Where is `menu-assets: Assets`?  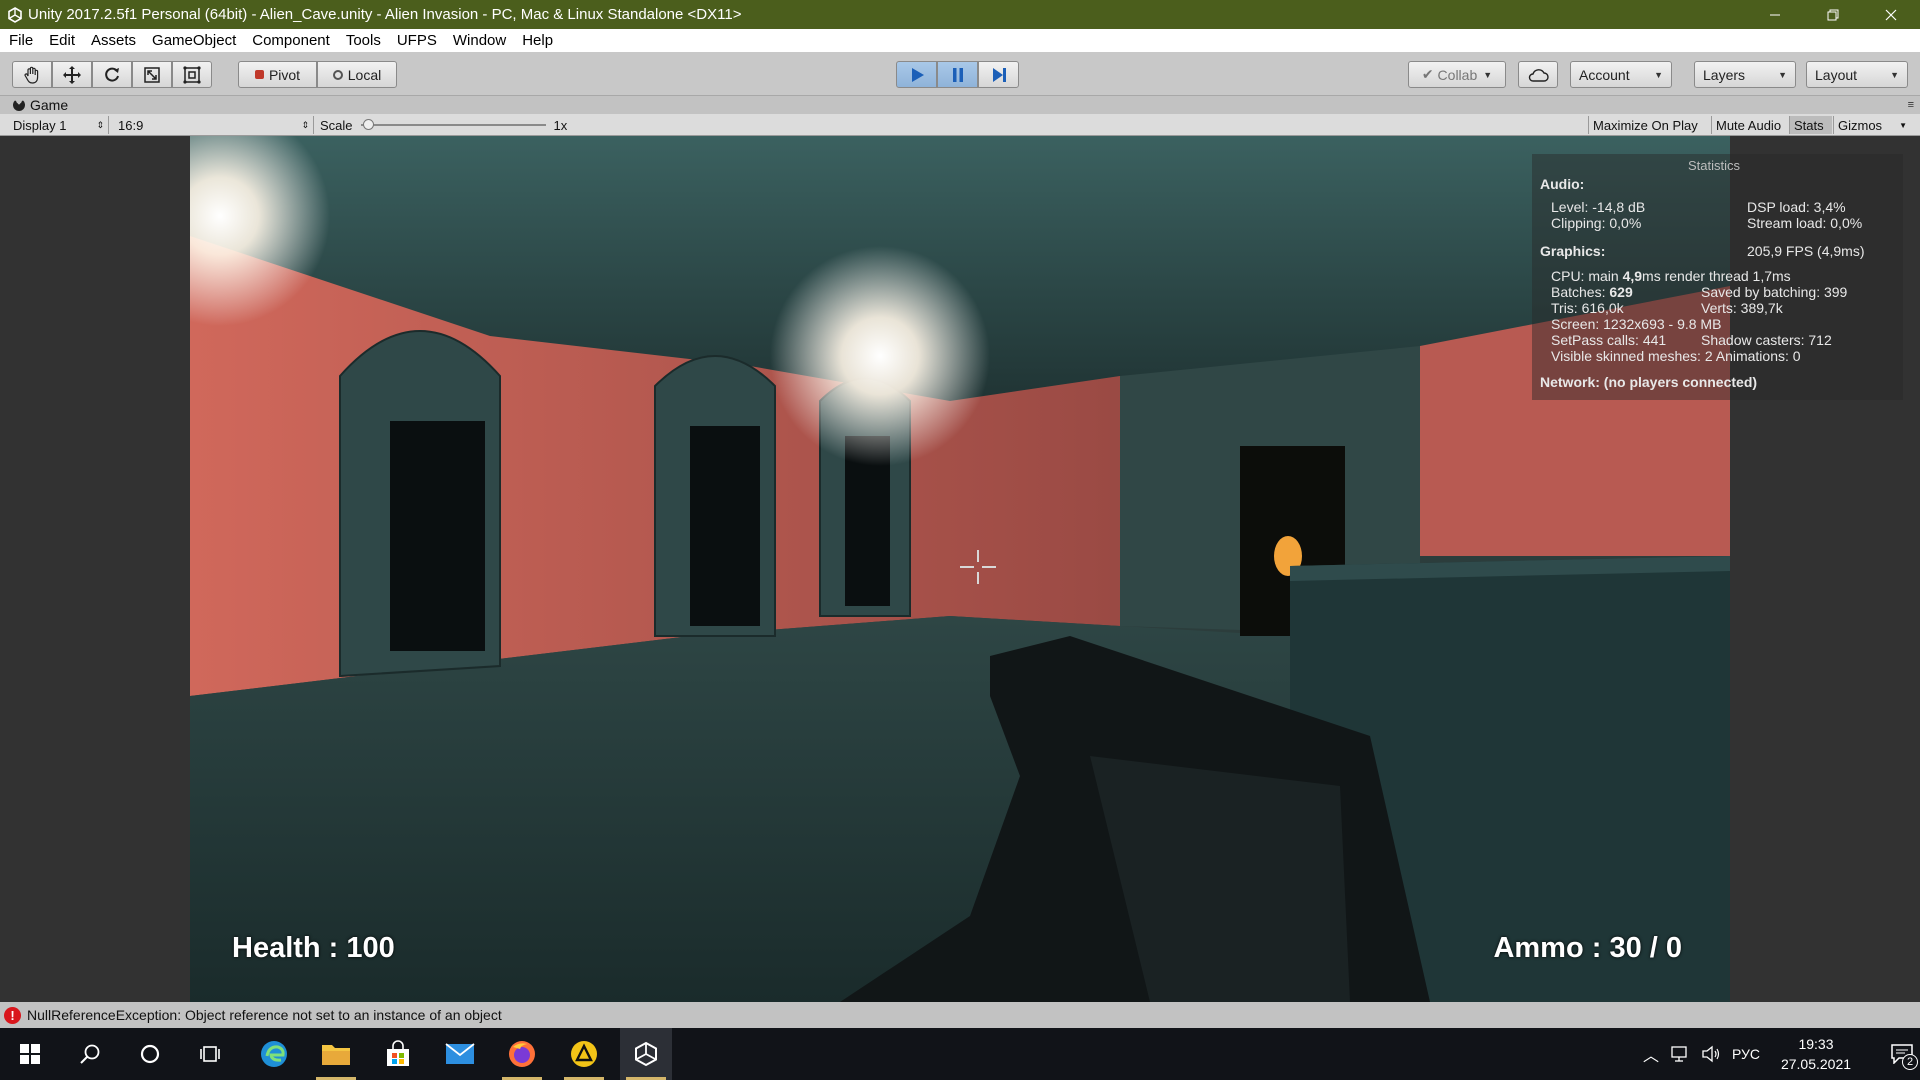
menu-assets: Assets is located at coordinates (113, 40).